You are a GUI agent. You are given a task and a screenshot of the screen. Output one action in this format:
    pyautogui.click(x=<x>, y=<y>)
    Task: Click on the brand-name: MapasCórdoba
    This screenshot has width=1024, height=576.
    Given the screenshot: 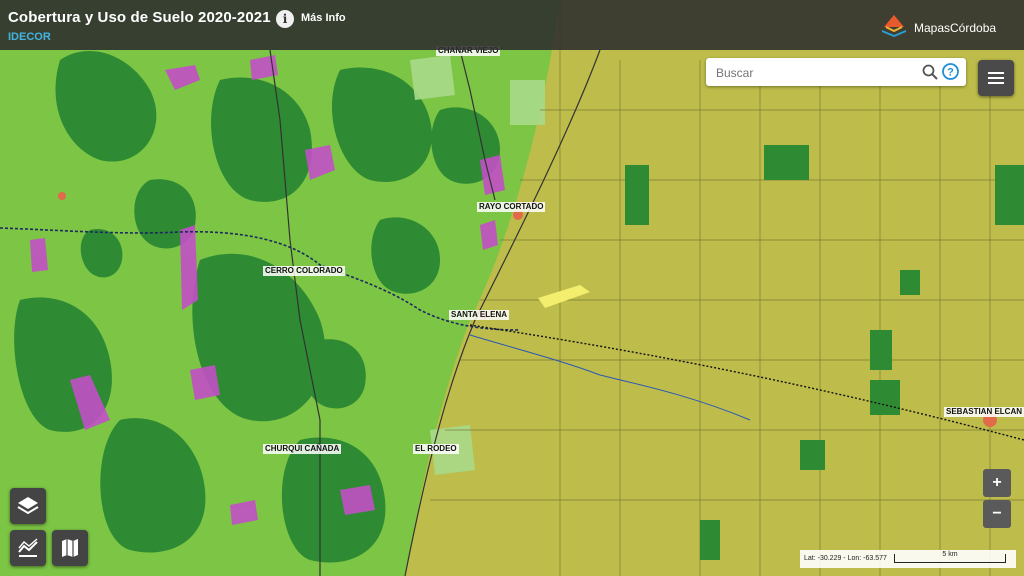 What is the action you would take?
    pyautogui.click(x=955, y=28)
    